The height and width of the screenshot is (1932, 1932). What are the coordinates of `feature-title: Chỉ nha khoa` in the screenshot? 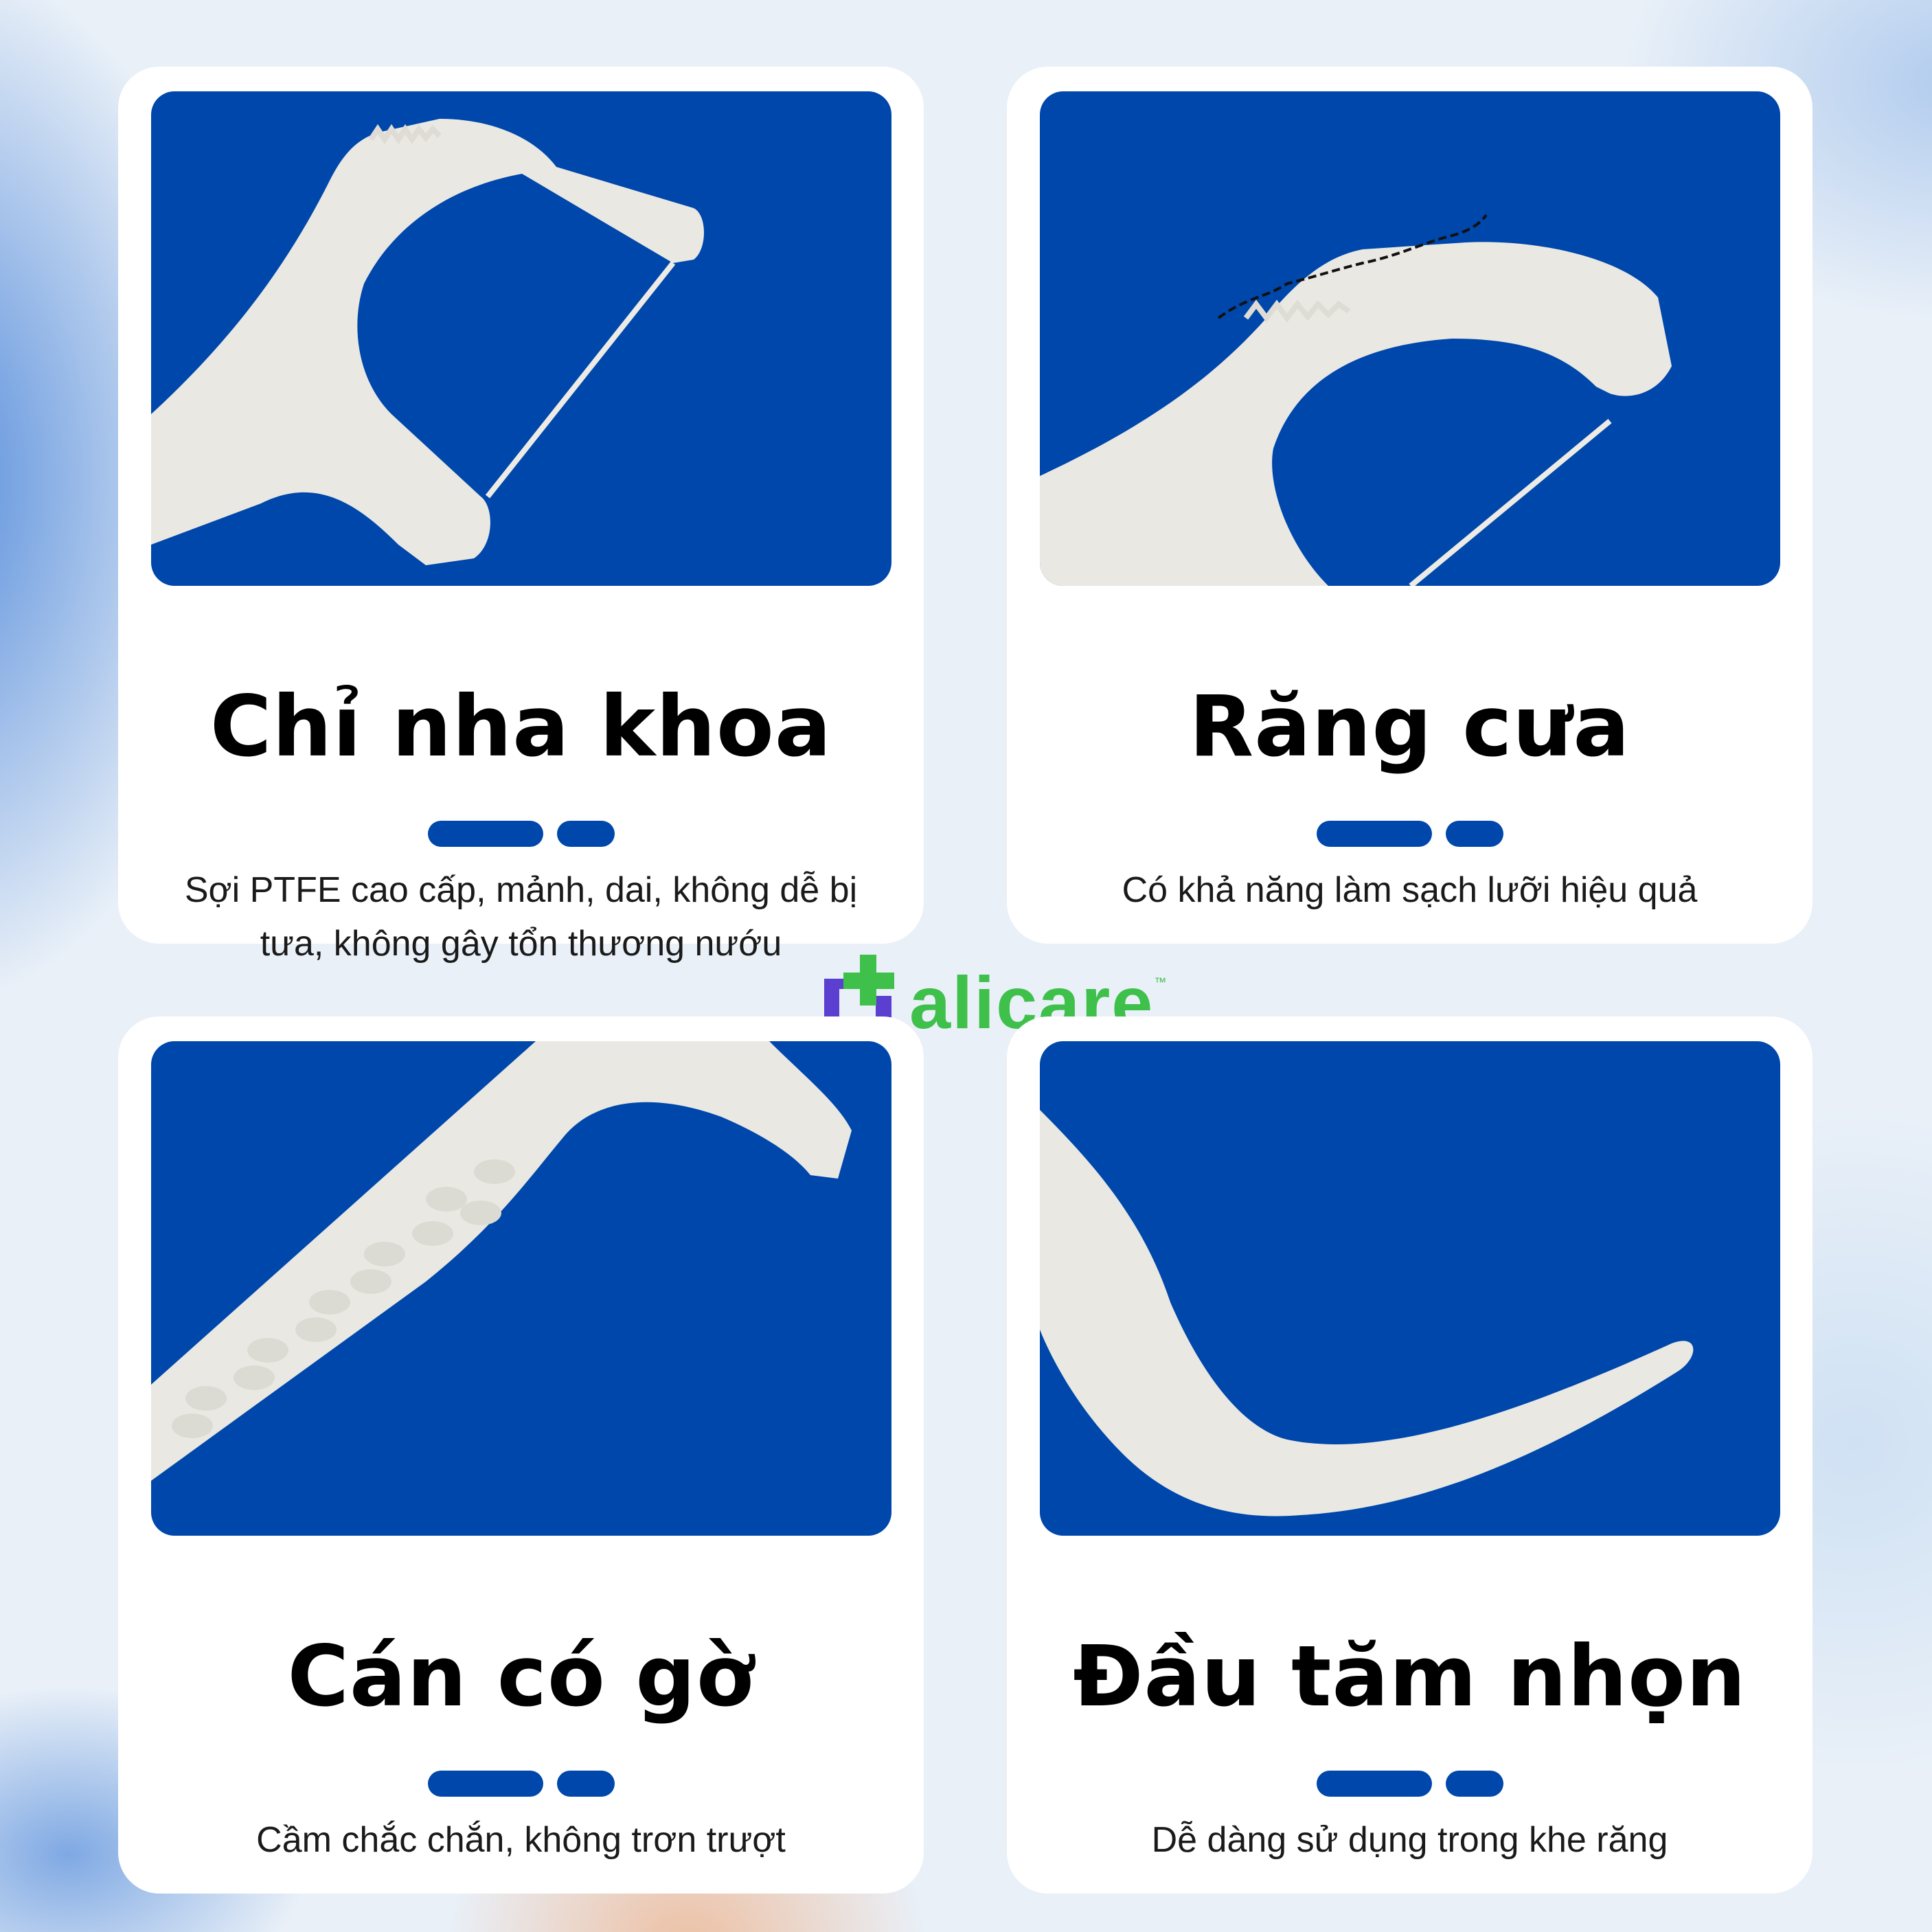 It's located at (520, 726).